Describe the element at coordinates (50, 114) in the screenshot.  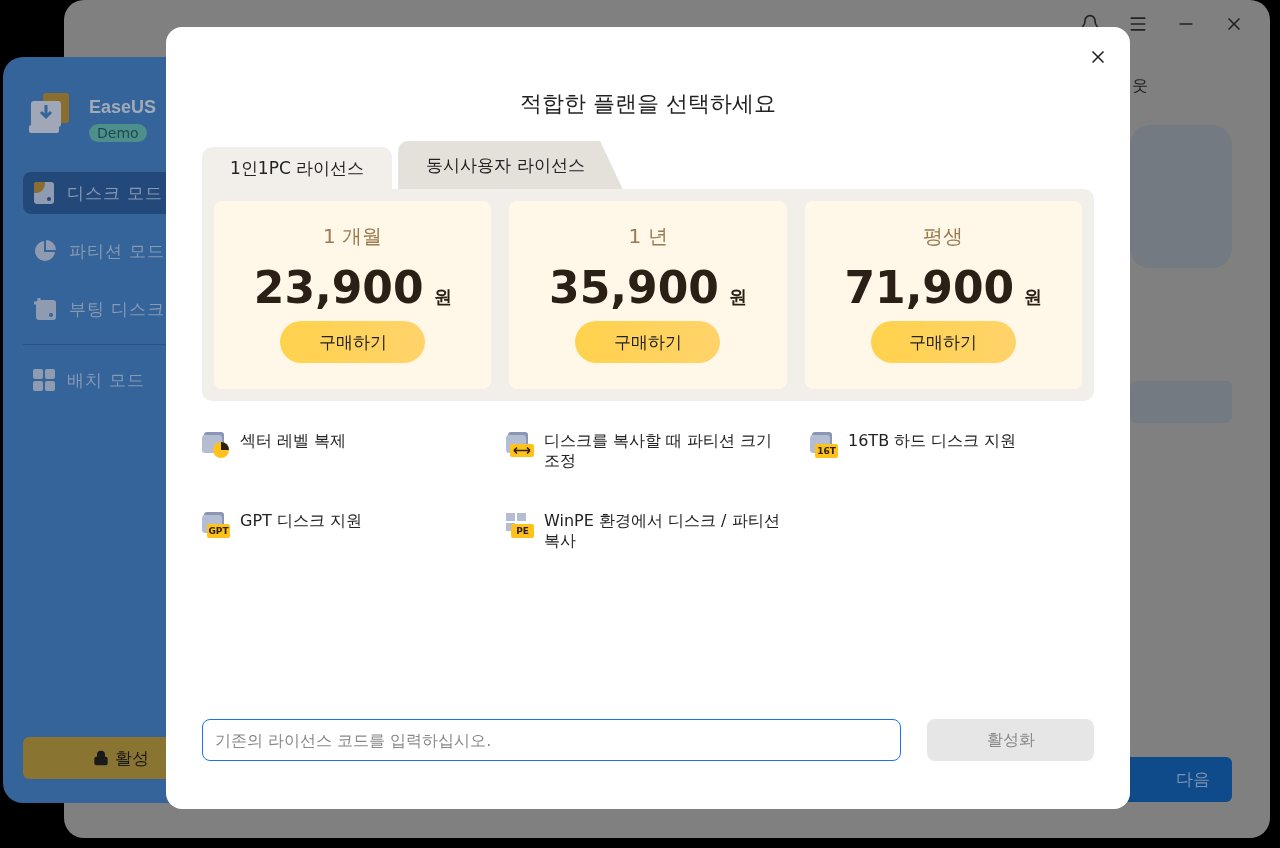
I see `disk-logo-icon` at that location.